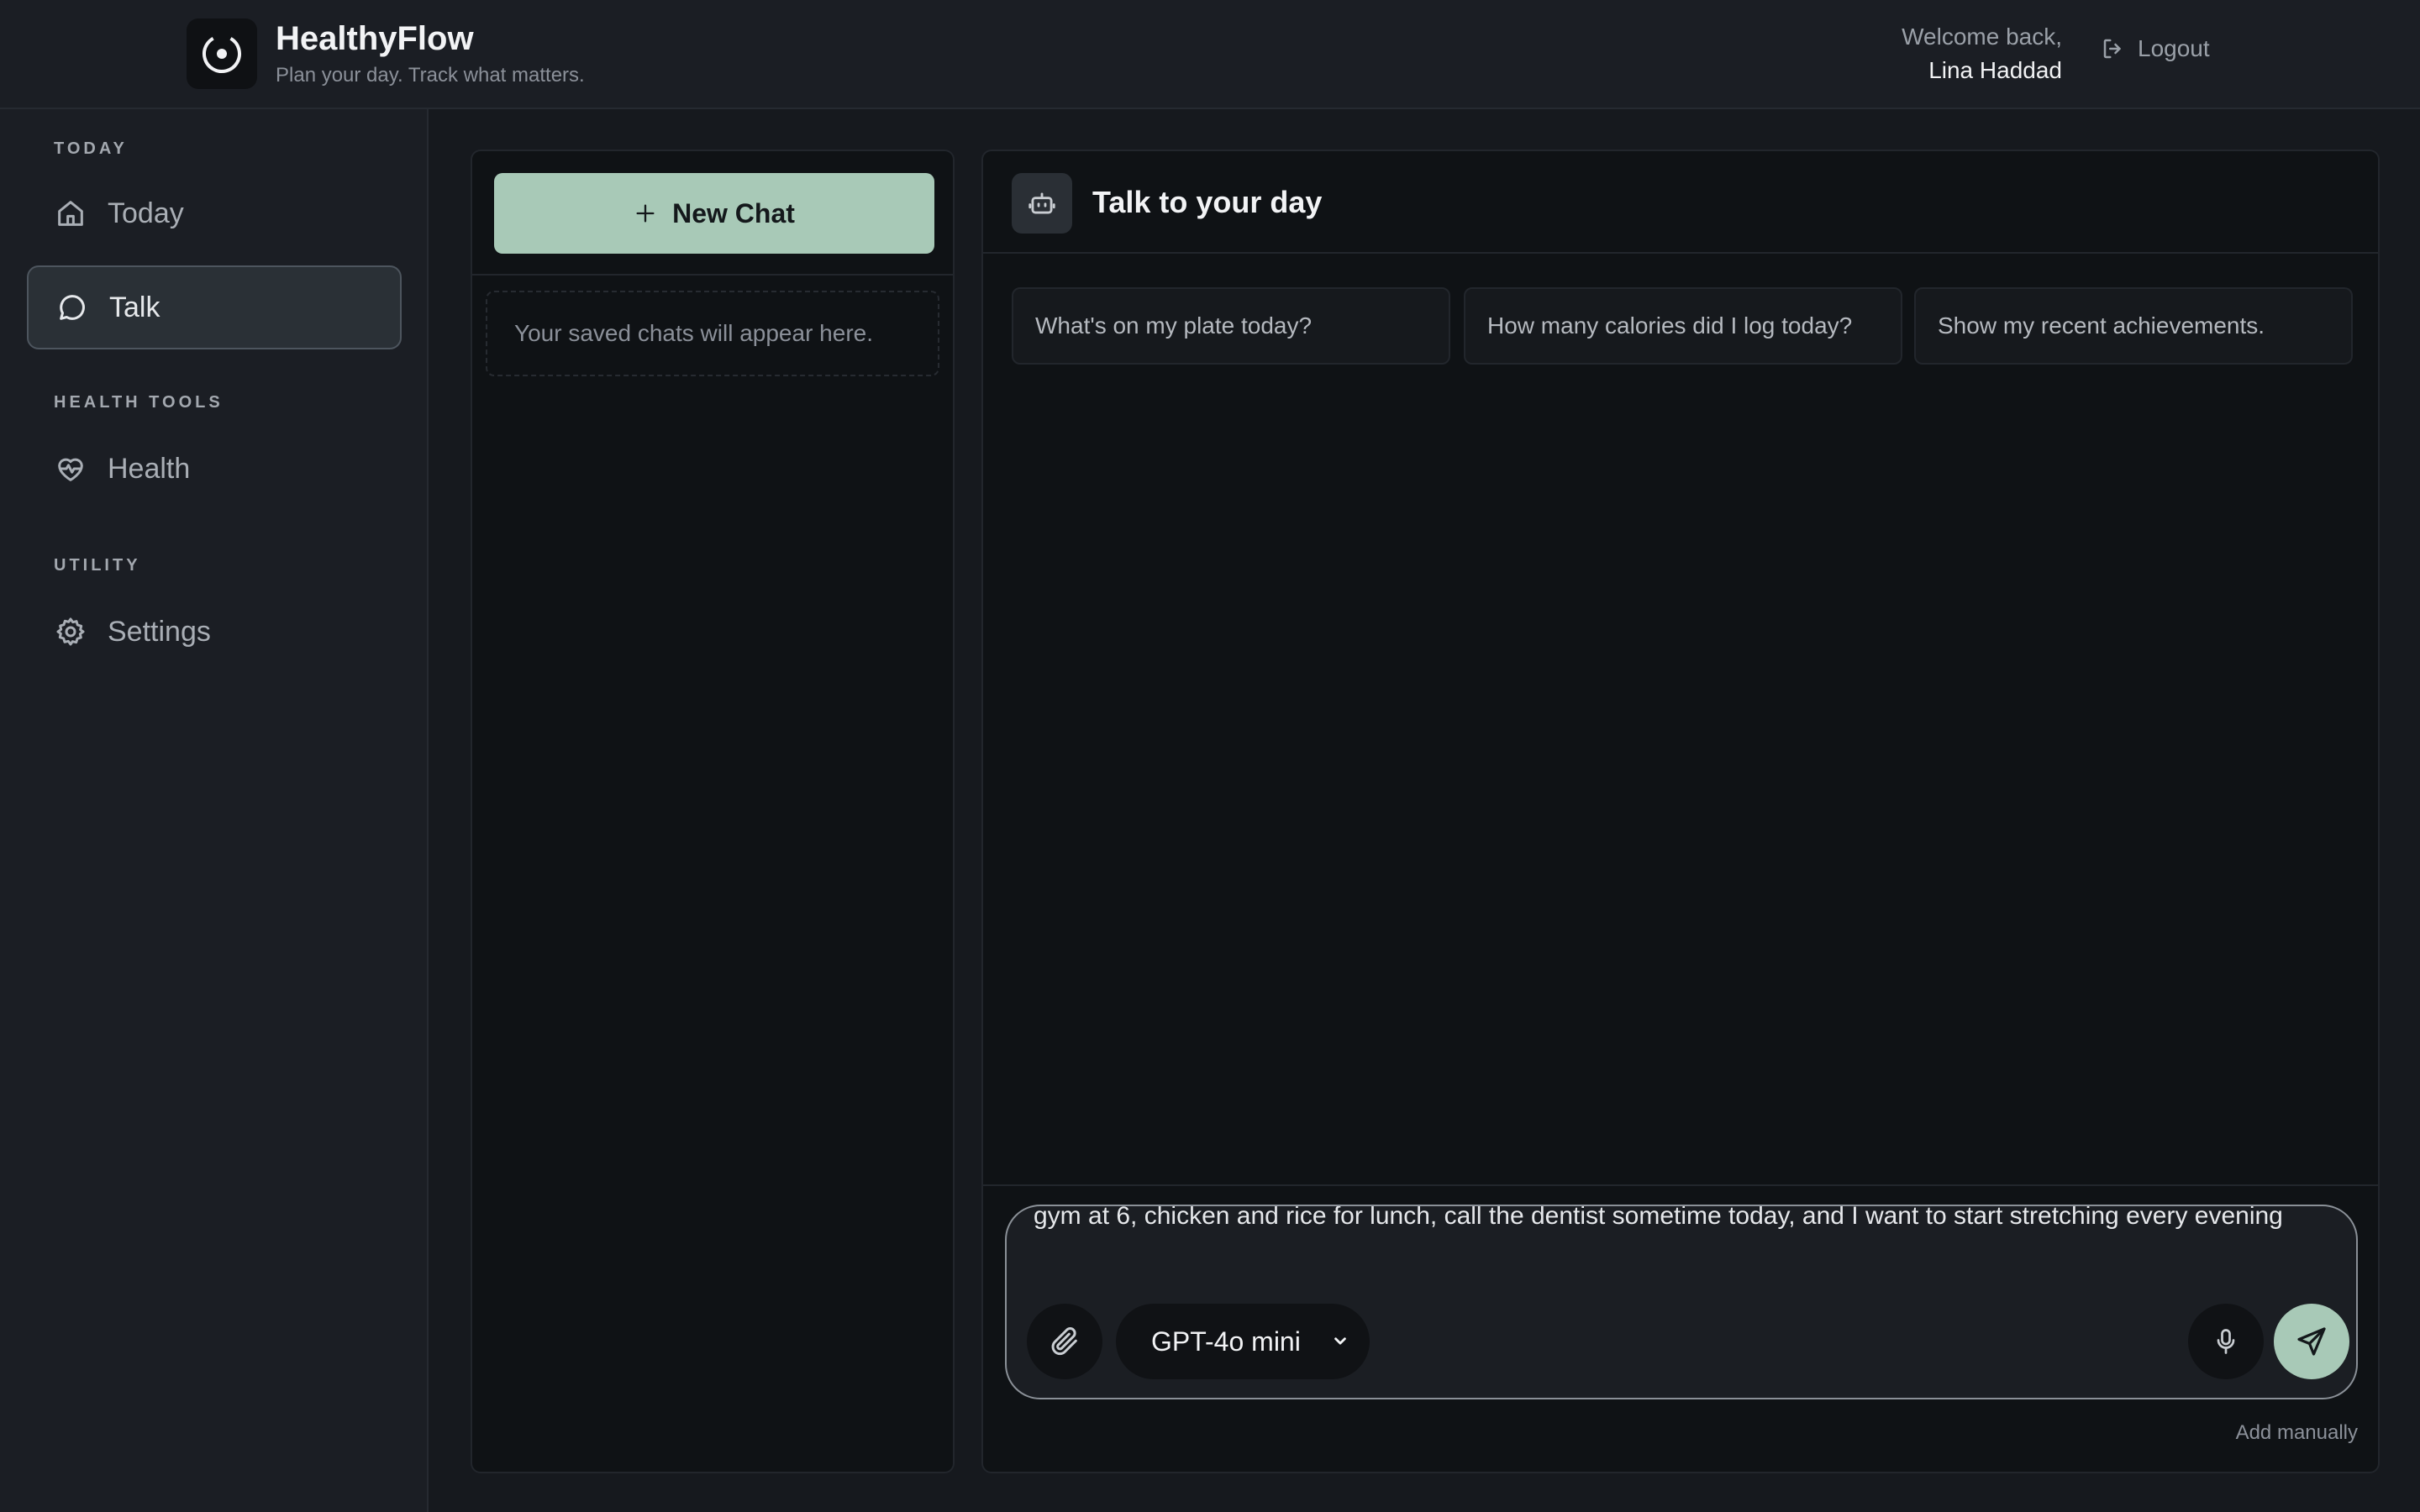 This screenshot has height=1512, width=2420. Describe the element at coordinates (214, 469) in the screenshot. I see `sidebar-item-health: Health` at that location.